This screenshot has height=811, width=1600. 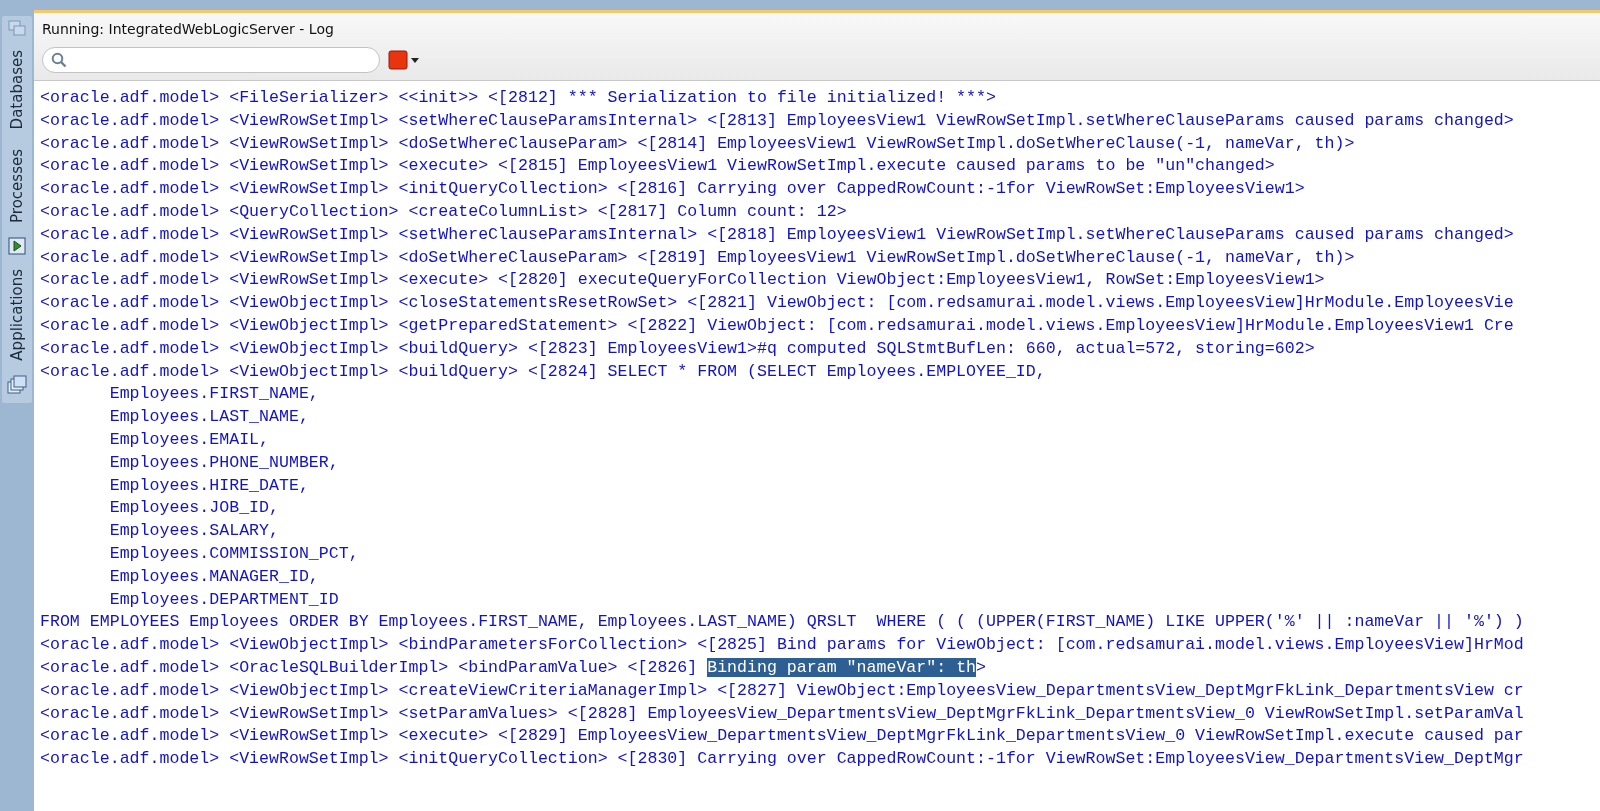 What do you see at coordinates (658, 166) in the screenshot?
I see `log-line: <oracle.adf.model> <ViewRowSetImpl> <execute> <[2815] EmployeesView1 ViewRowSetImpl.execute caused params to be "un"changed>` at bounding box center [658, 166].